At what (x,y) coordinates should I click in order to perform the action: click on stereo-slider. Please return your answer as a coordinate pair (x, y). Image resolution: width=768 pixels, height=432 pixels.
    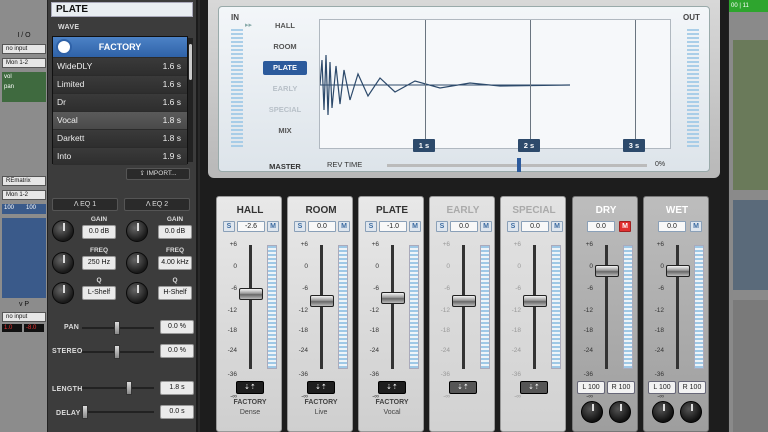
    Looking at the image, I should click on (118, 352).